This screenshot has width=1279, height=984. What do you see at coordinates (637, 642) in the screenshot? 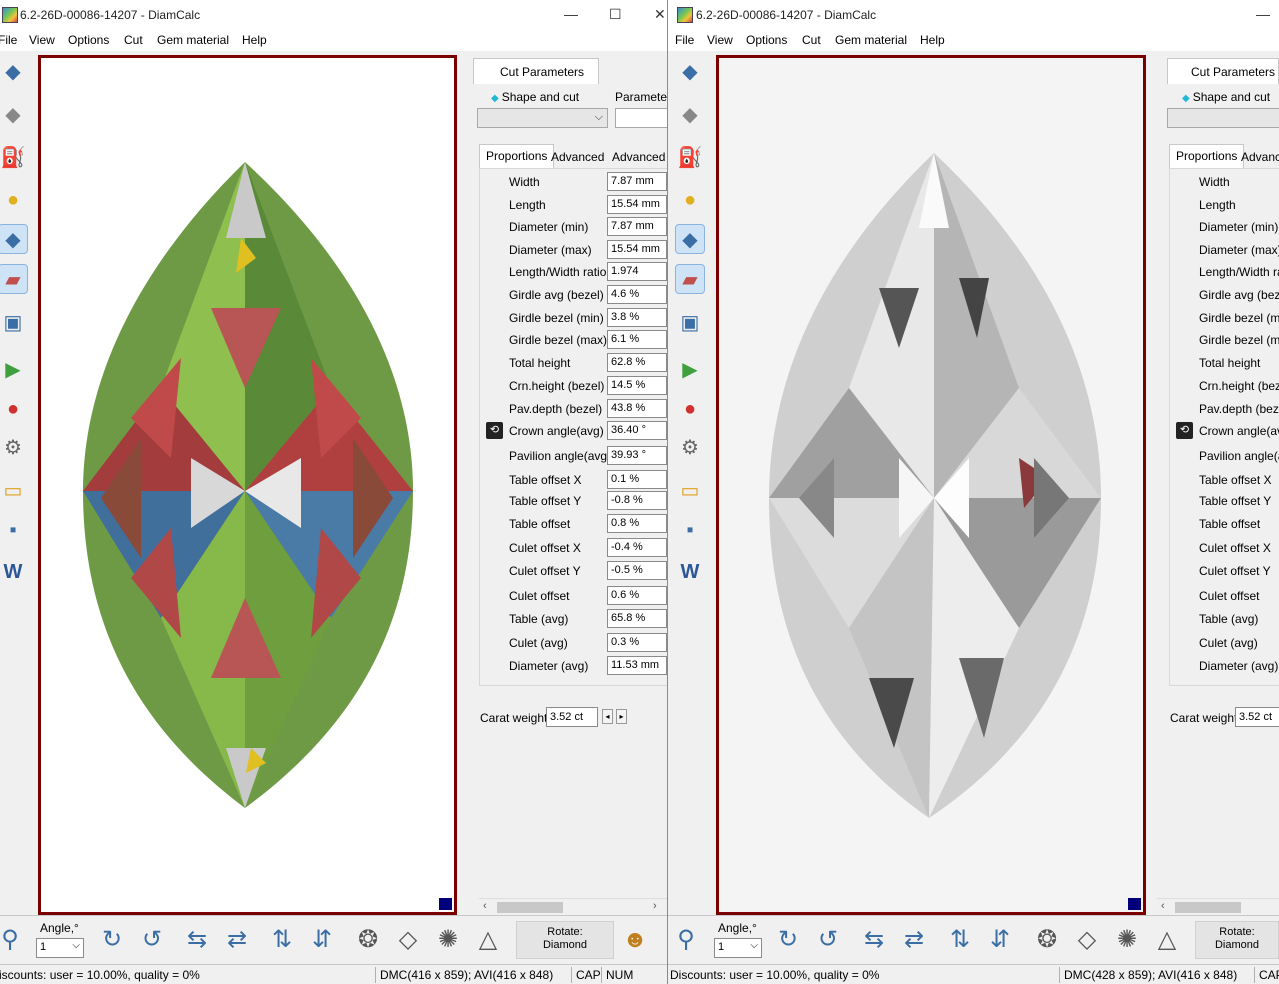
I see `param-value-field: 0.3 %` at bounding box center [637, 642].